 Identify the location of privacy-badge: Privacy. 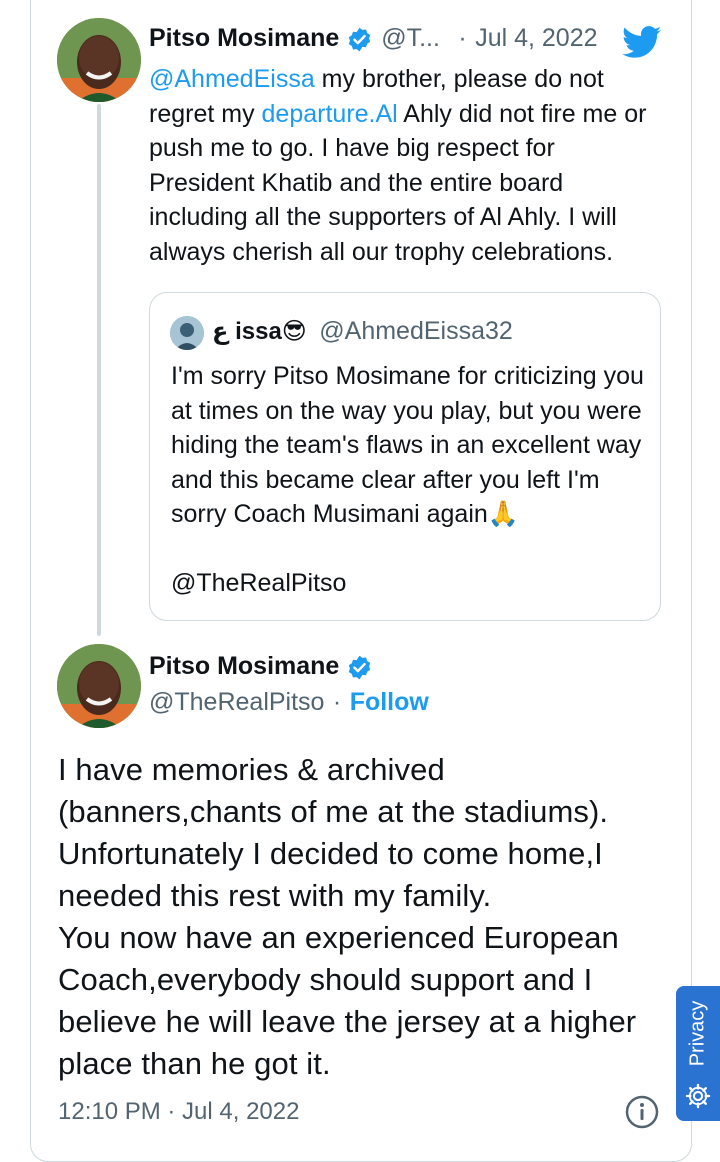
(698, 1053).